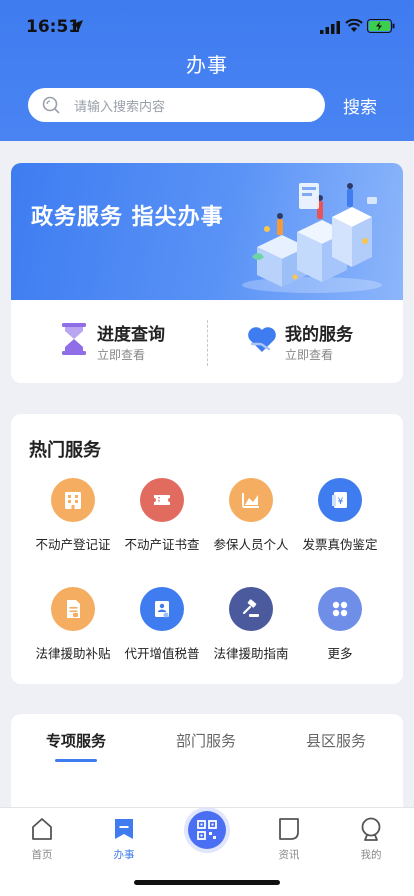 The height and width of the screenshot is (896, 414). I want to click on chart-icon, so click(251, 500).